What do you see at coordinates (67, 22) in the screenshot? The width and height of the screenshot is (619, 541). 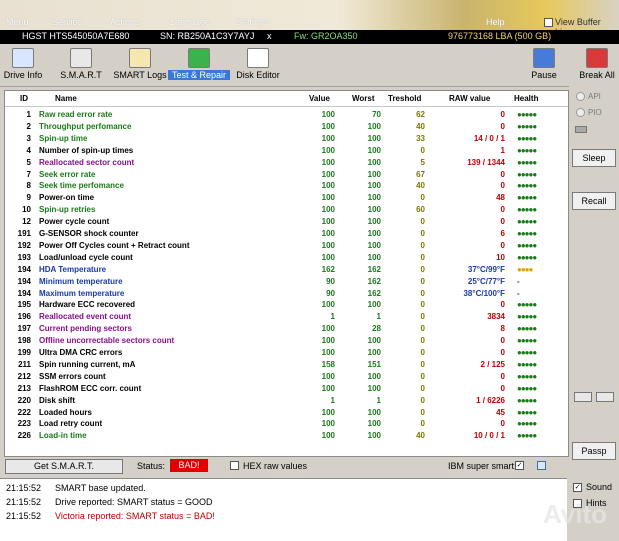 I see `menu-item-service: Service` at bounding box center [67, 22].